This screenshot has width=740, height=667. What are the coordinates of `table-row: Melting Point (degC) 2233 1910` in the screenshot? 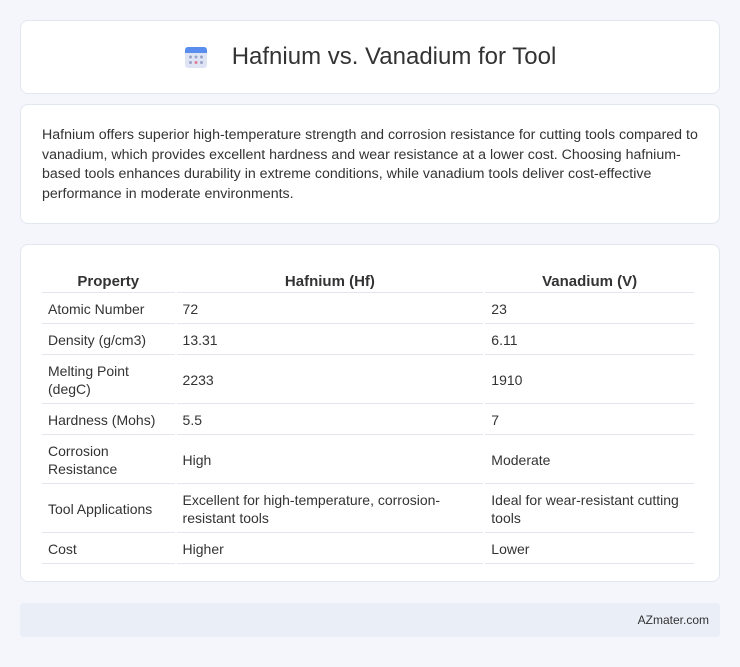 It's located at (368, 380).